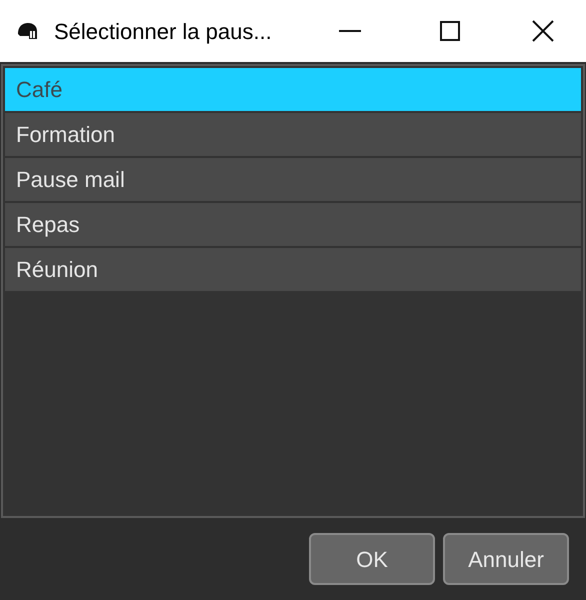 Image resolution: width=586 pixels, height=600 pixels. What do you see at coordinates (293, 134) in the screenshot?
I see `list-item: Formation` at bounding box center [293, 134].